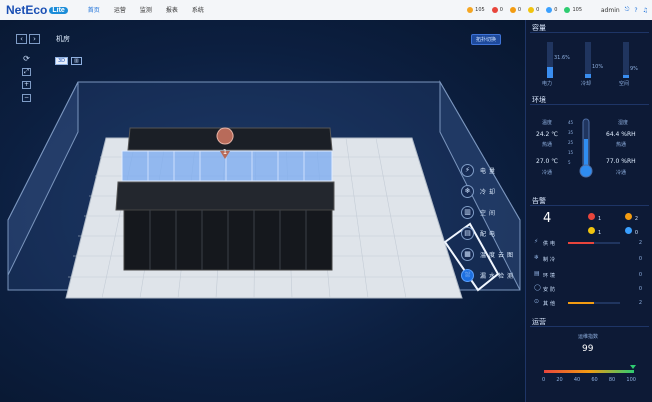 The height and width of the screenshot is (402, 652). What do you see at coordinates (476, 10) in the screenshot?
I see `alarm-count-total: 105` at bounding box center [476, 10].